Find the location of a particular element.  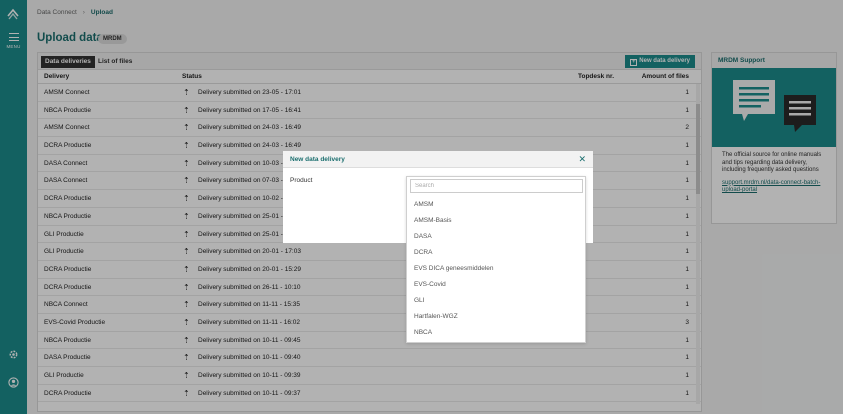

dropdown-option: DASA is located at coordinates (423, 237).